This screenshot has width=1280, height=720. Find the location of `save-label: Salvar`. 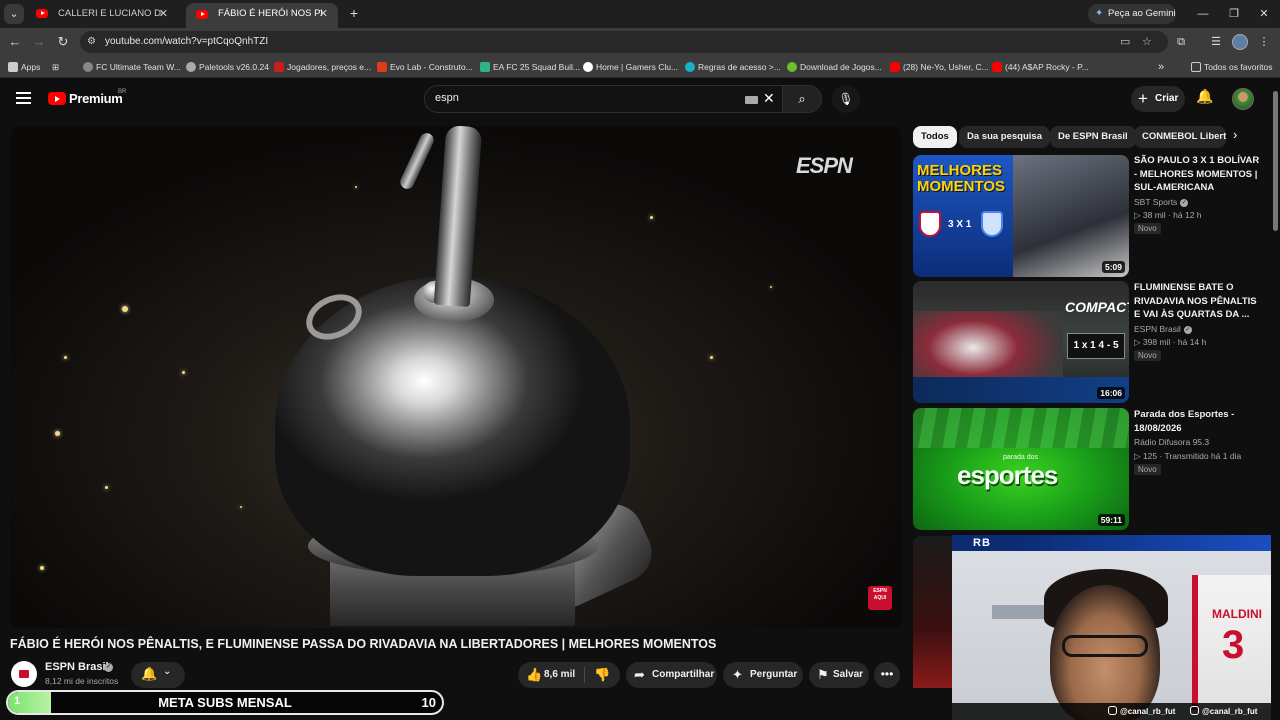

save-label: Salvar is located at coordinates (848, 674).